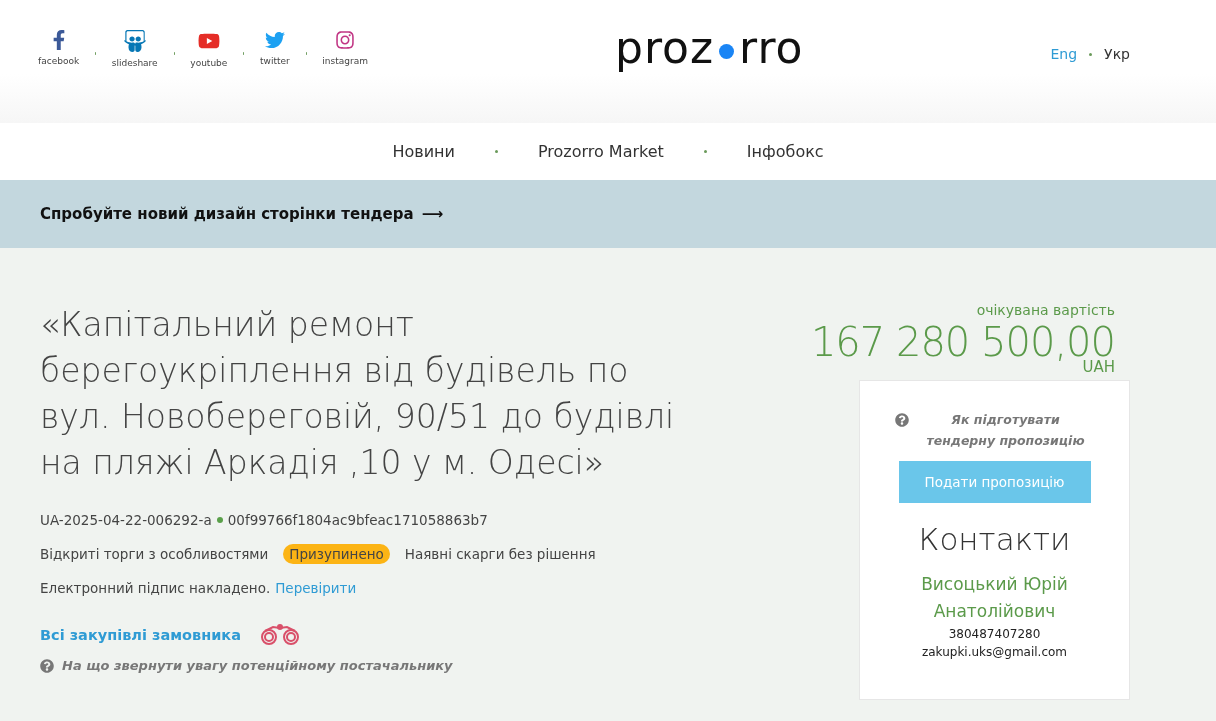 This screenshot has height=721, width=1216. I want to click on price-currency: UAH, so click(1098, 367).